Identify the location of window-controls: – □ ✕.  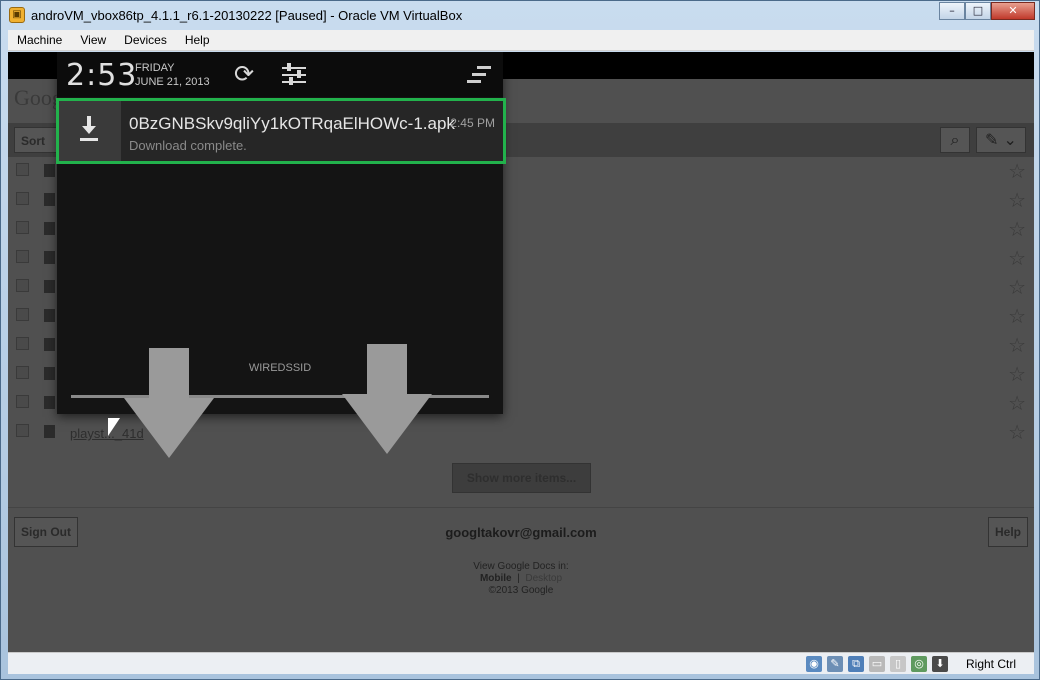
(987, 11).